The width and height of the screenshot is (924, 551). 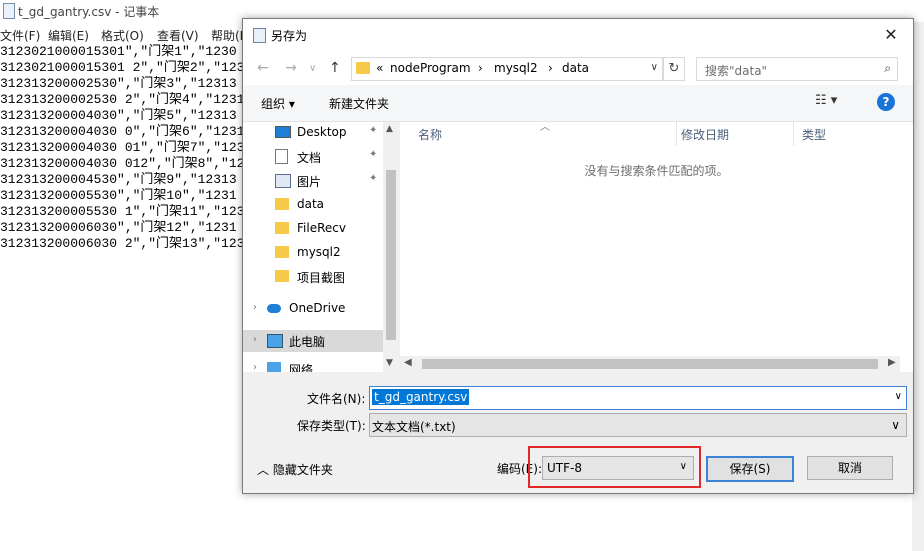 What do you see at coordinates (336, 399) in the screenshot?
I see `filename-label: 文件名(N):` at bounding box center [336, 399].